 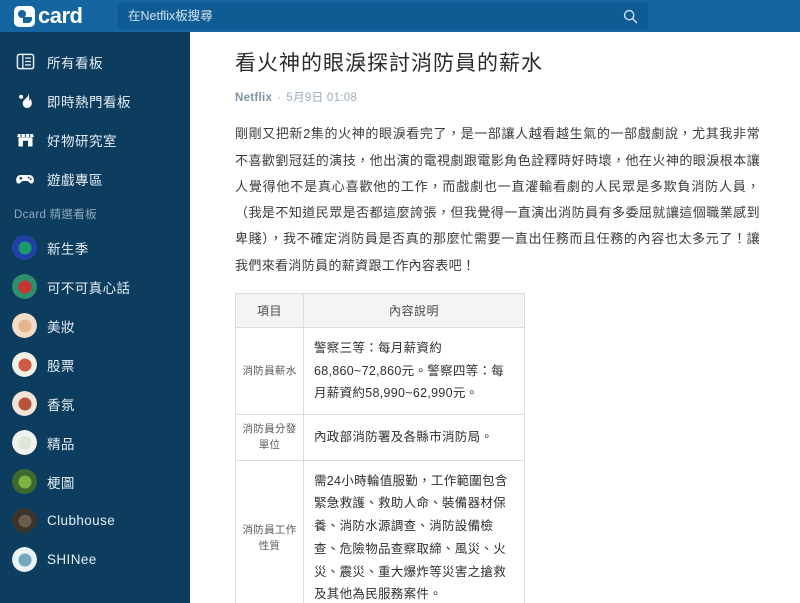 I want to click on table-header-row: 項目 內容說明, so click(x=380, y=310).